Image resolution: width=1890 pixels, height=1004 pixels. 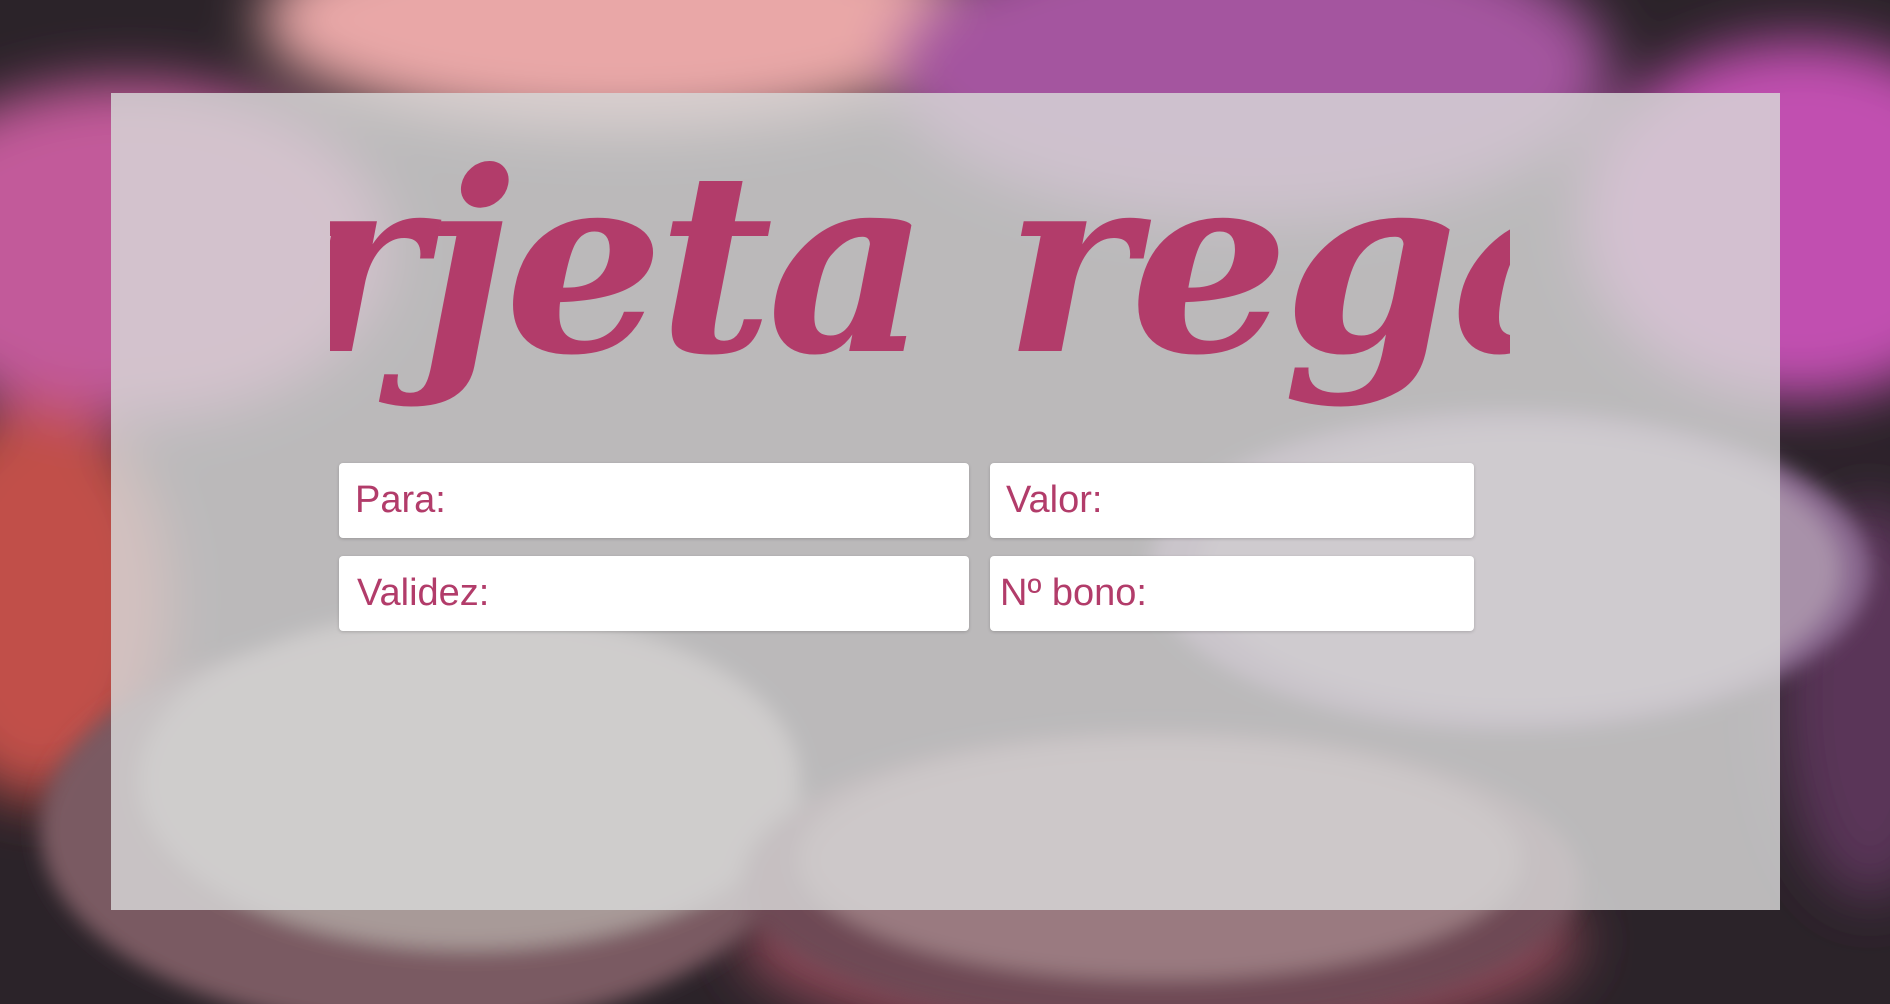 I want to click on para-label: Para:, so click(x=400, y=500).